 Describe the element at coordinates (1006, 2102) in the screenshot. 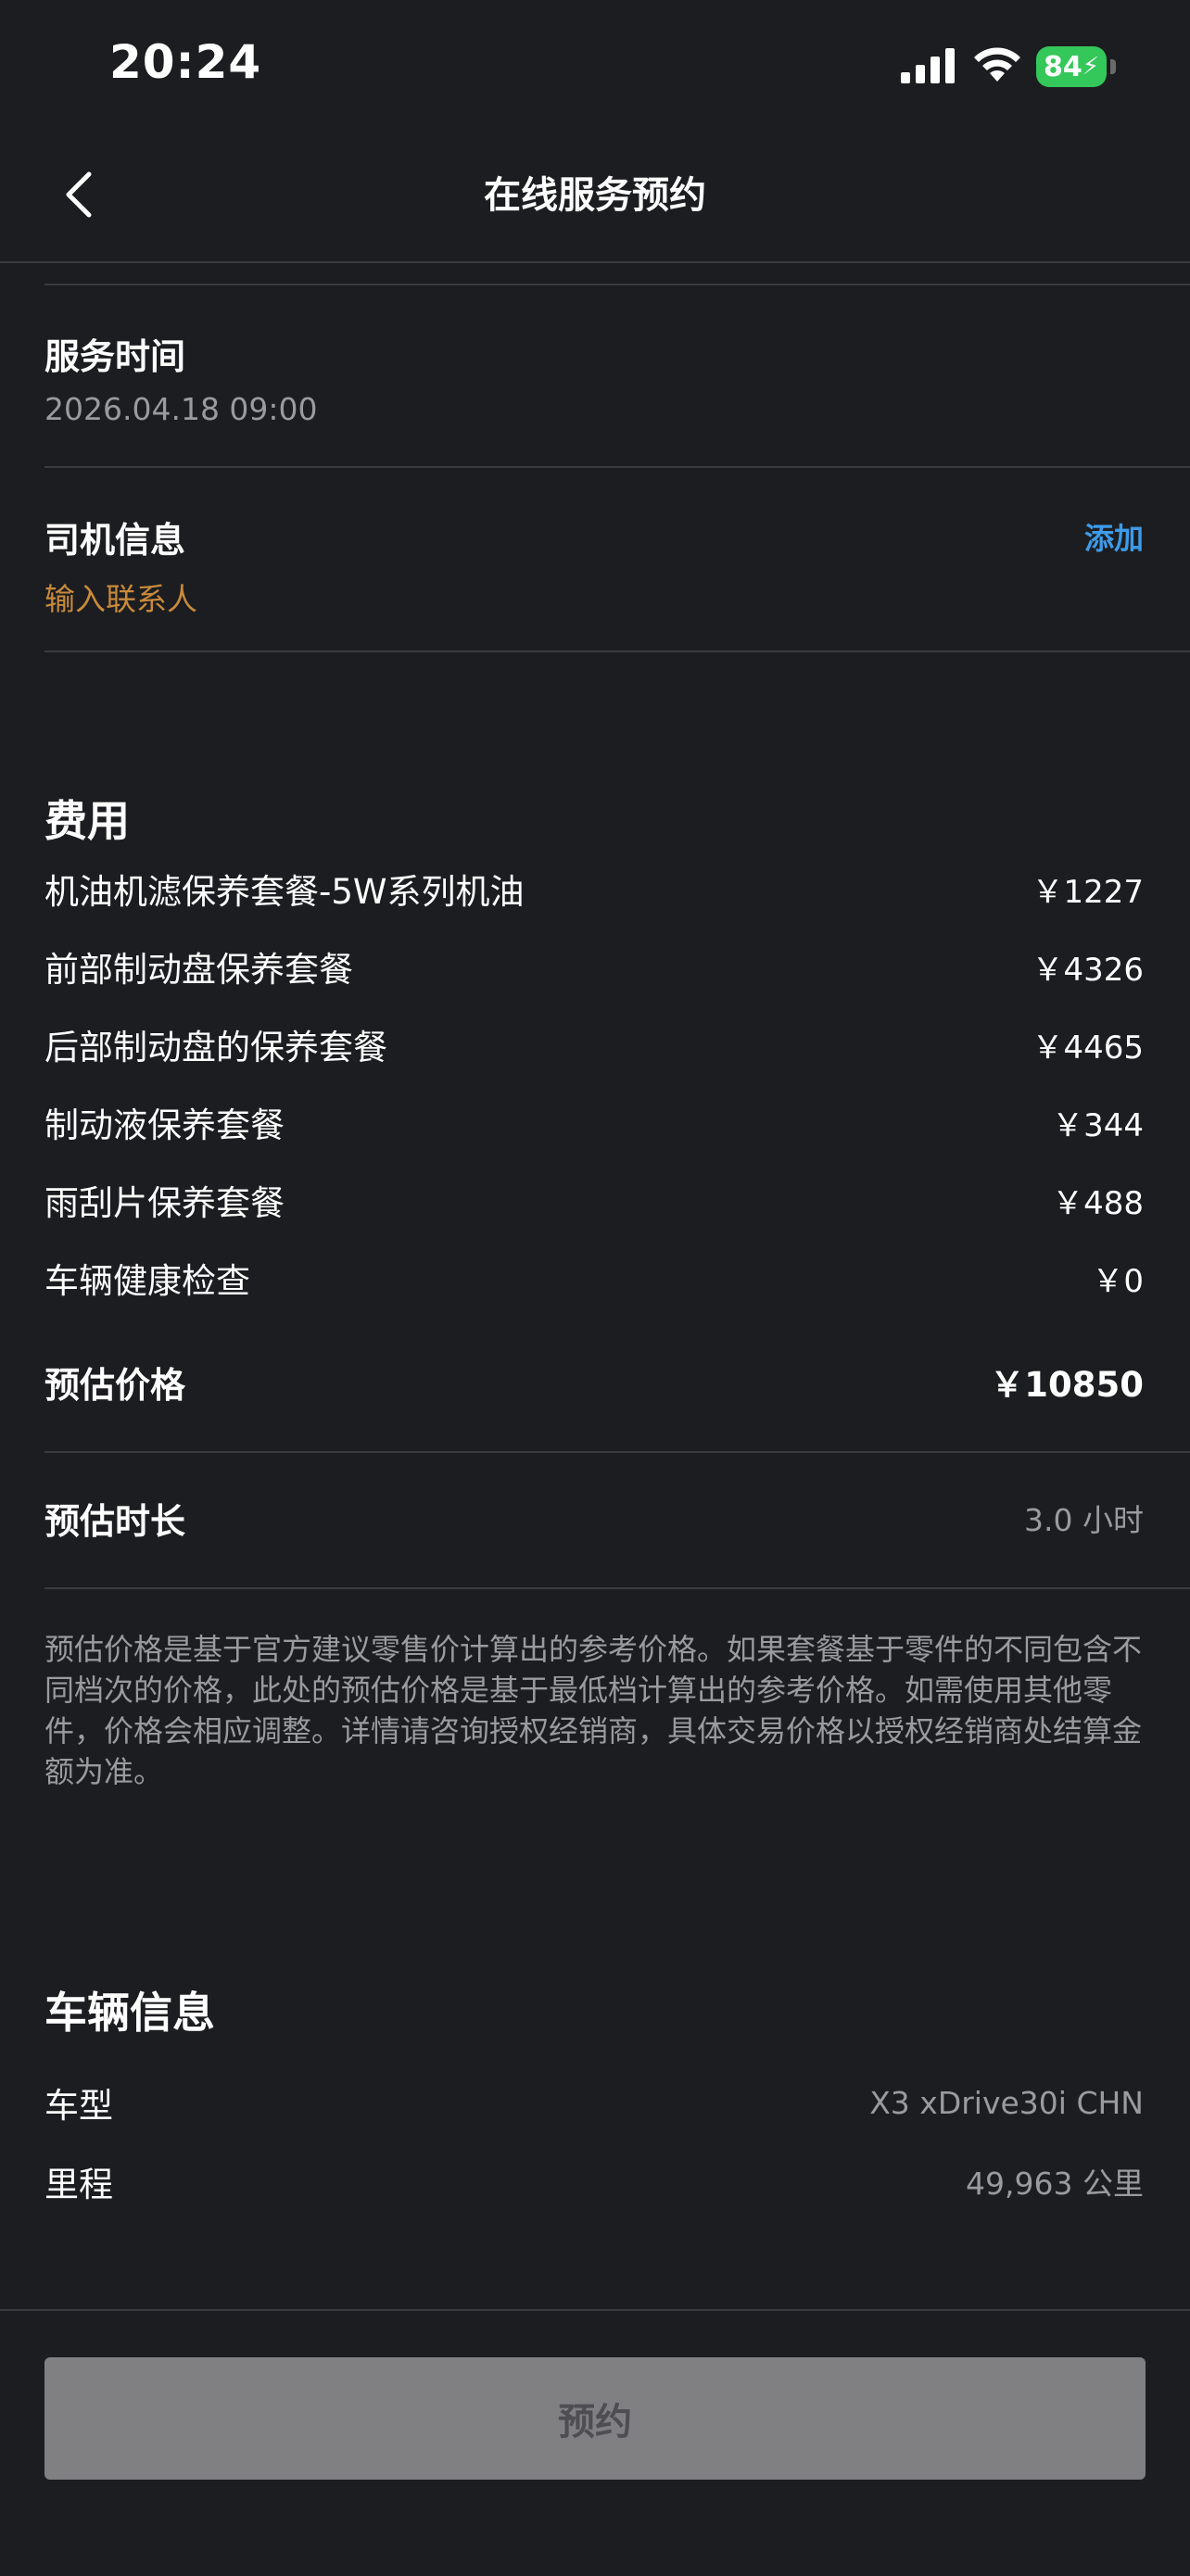

I see `vehicle-model-value: X3 xDrive30i CHN` at that location.